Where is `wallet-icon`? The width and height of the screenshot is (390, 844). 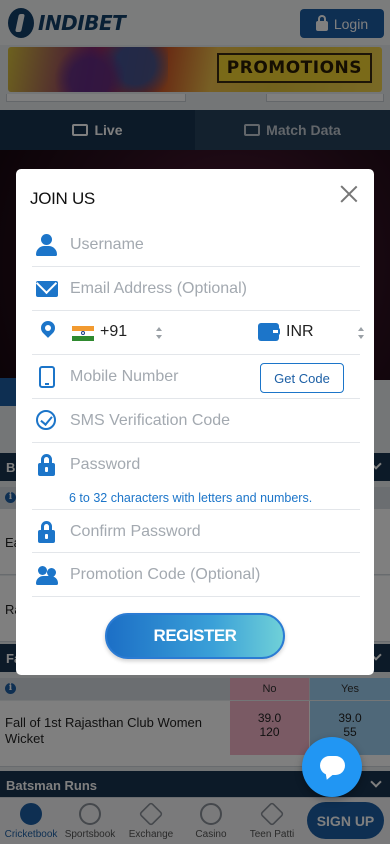
wallet-icon is located at coordinates (269, 332).